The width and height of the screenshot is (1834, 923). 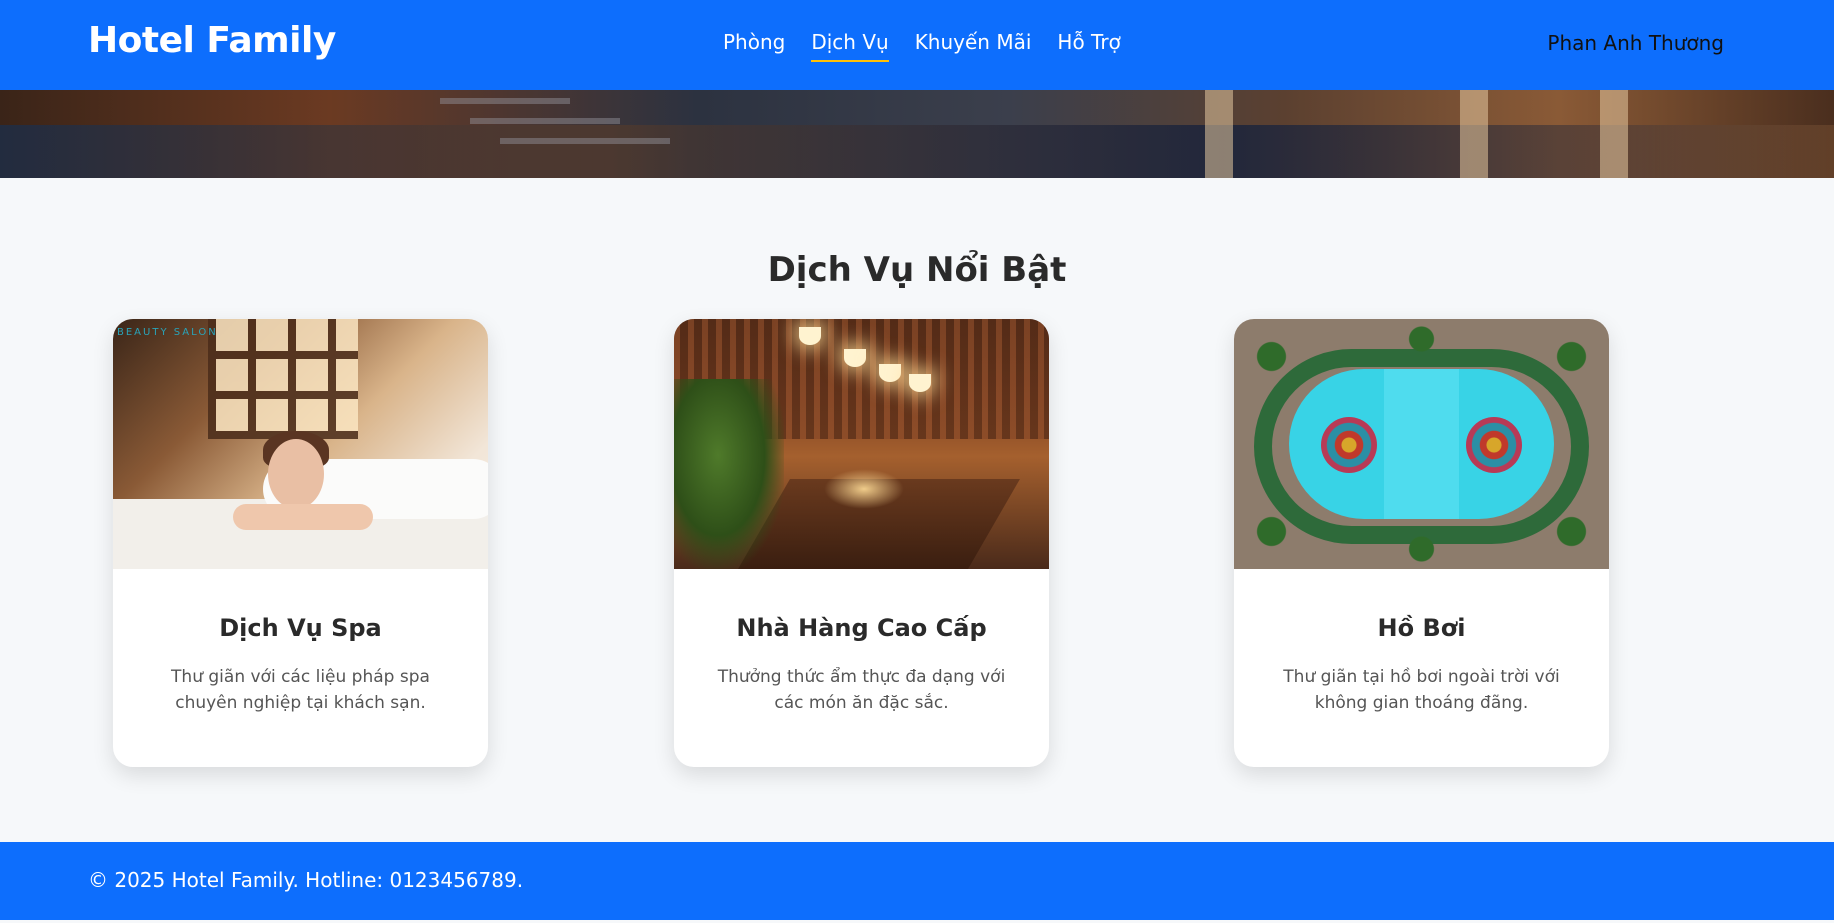 What do you see at coordinates (296, 474) in the screenshot?
I see `spa-head` at bounding box center [296, 474].